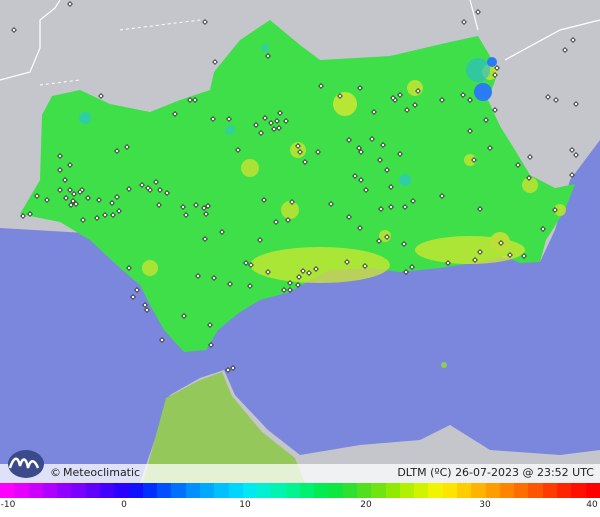 Image resolution: width=600 pixels, height=517 pixels. I want to click on scale-tick: 30, so click(485, 505).